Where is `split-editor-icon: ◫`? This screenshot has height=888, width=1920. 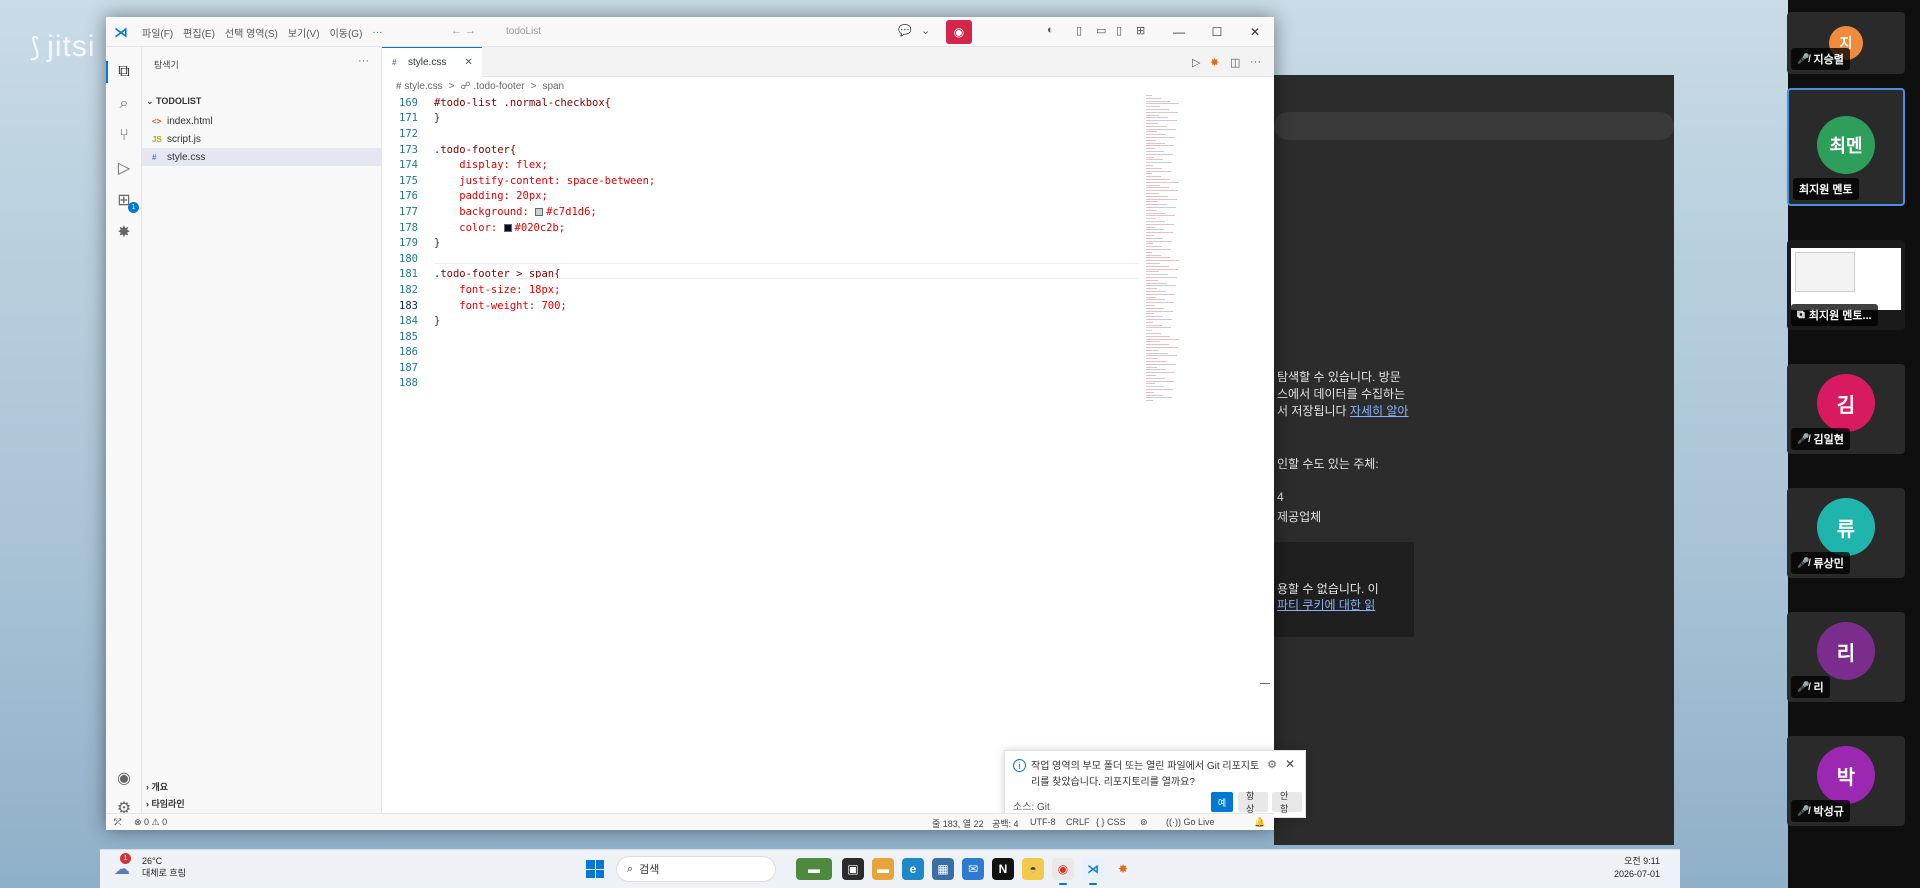
split-editor-icon: ◫ is located at coordinates (1235, 62).